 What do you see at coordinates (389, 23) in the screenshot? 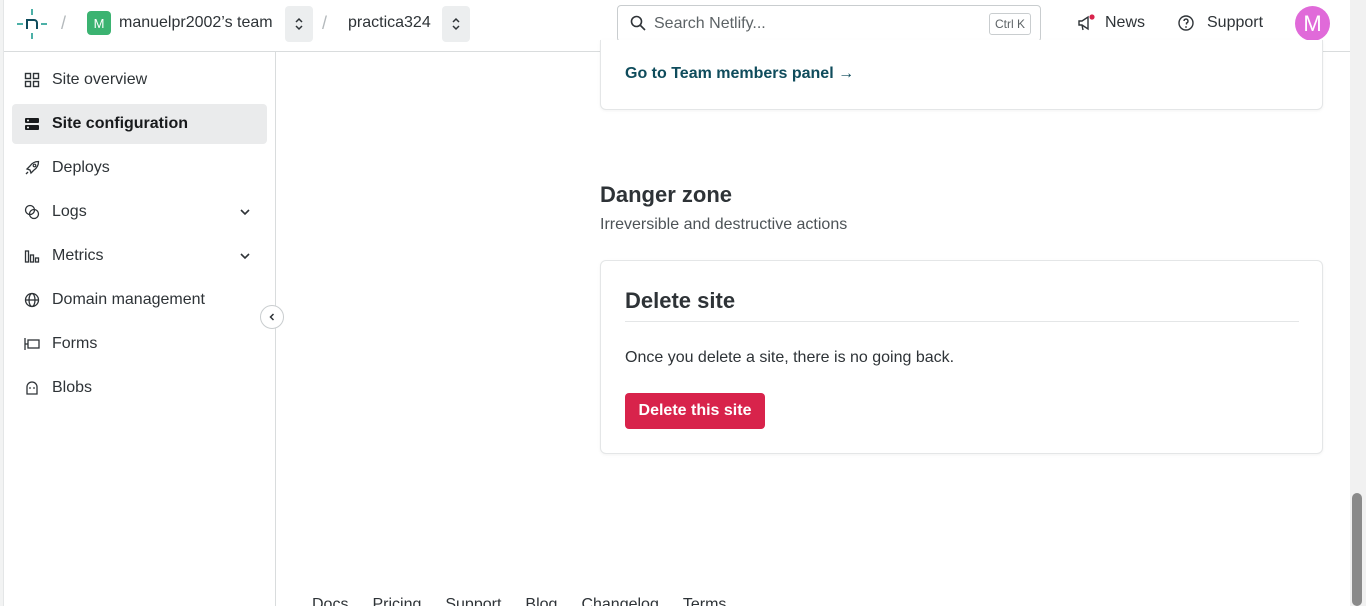
I see `site-name-breadcrumb: practica324` at bounding box center [389, 23].